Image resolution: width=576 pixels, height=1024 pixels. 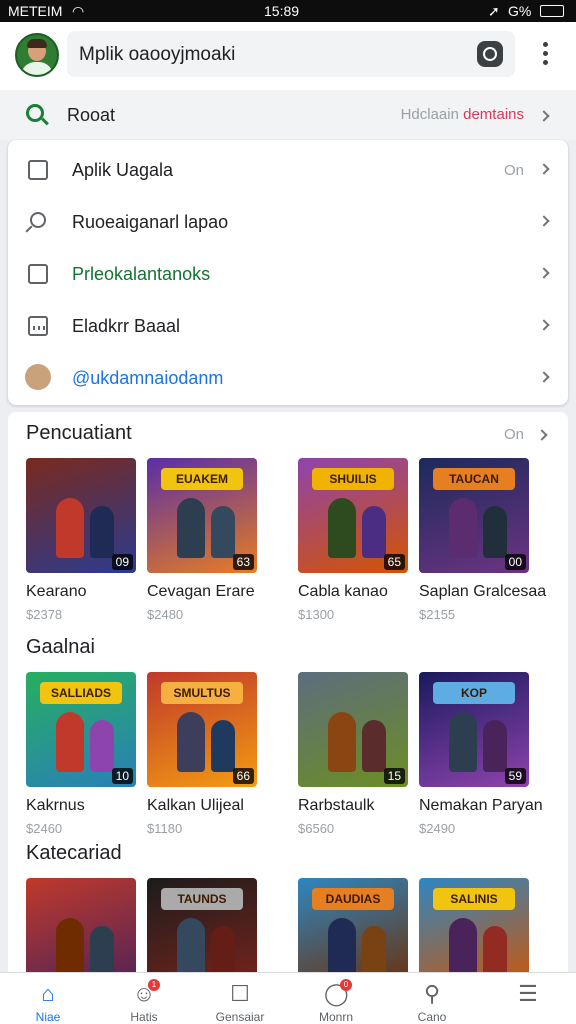 I want to click on game-thumbnail: 09, so click(x=81, y=515).